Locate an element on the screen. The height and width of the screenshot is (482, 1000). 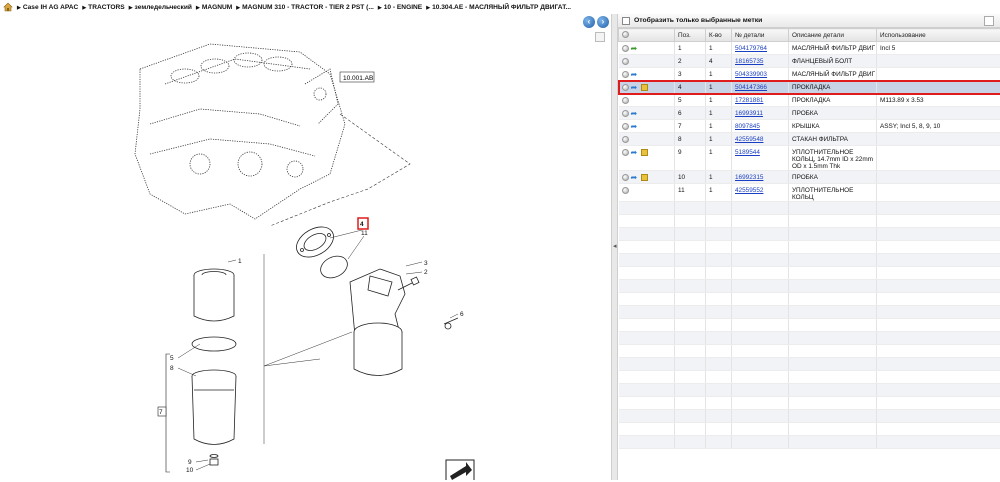
row-part-number: 42559548 is located at coordinates (760, 139).